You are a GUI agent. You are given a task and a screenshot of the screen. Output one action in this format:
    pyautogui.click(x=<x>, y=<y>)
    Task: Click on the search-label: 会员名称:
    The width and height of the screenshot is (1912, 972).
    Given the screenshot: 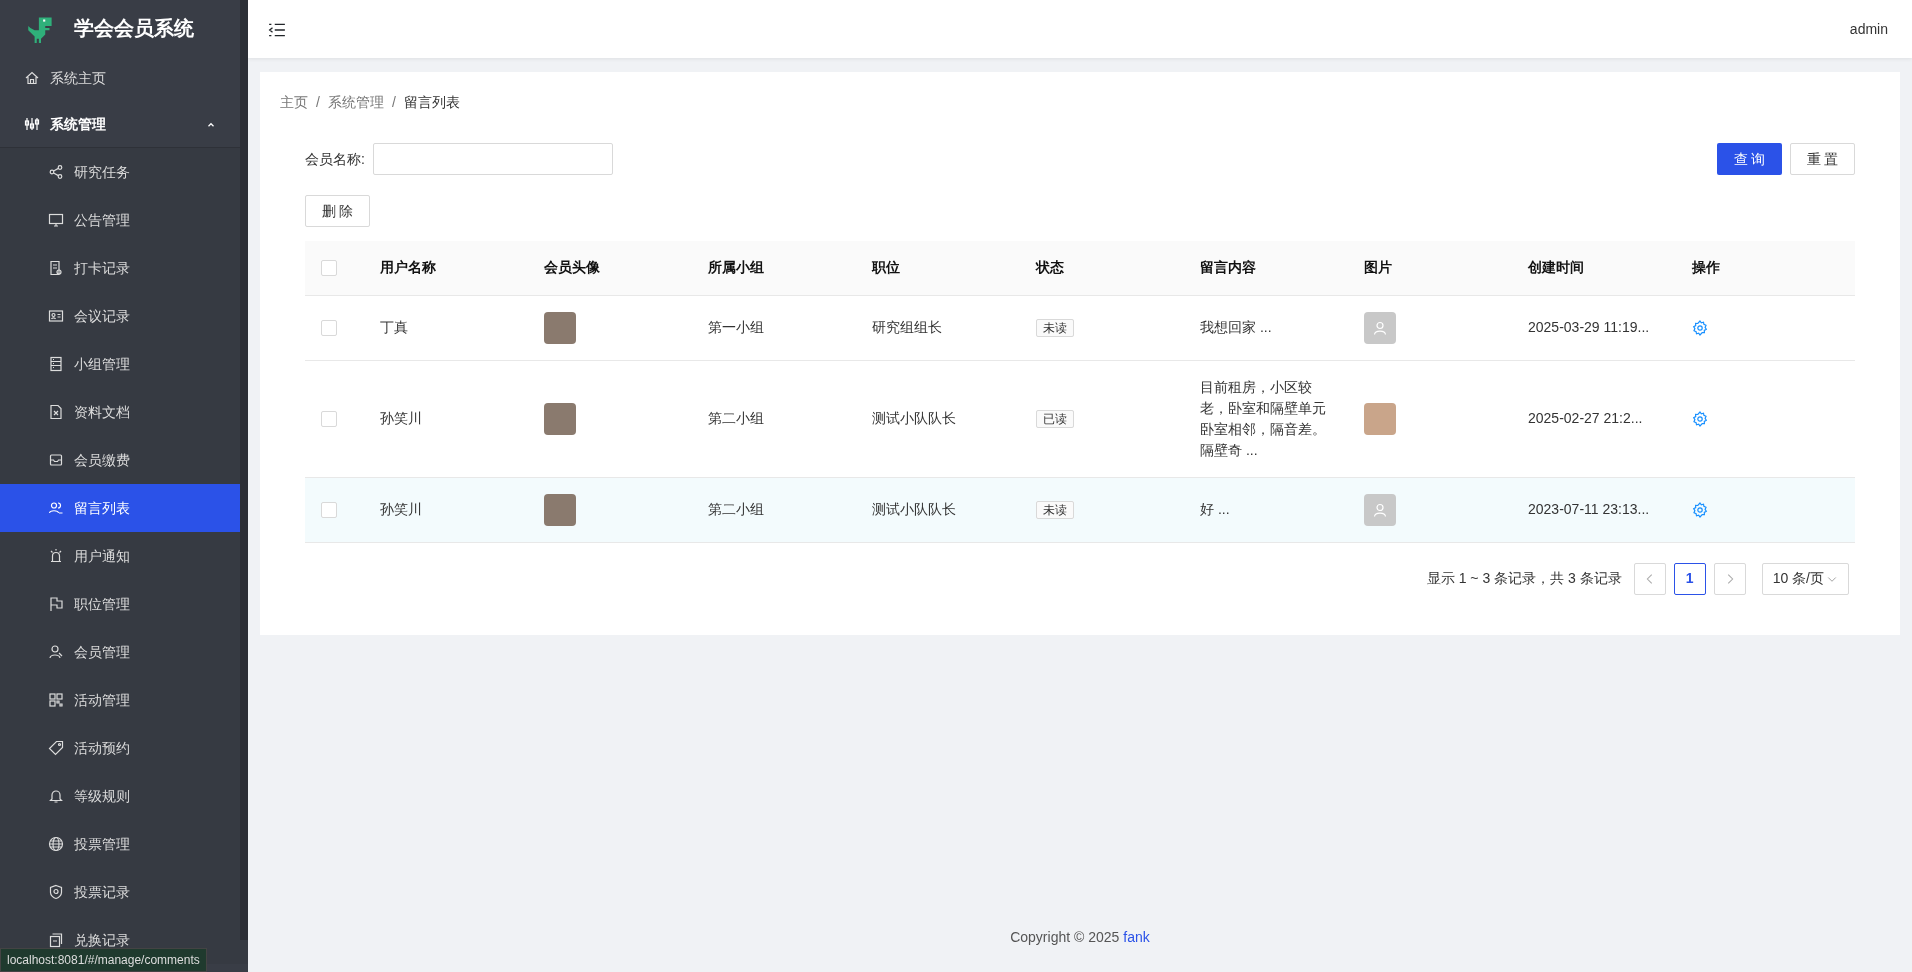 What is the action you would take?
    pyautogui.click(x=335, y=159)
    